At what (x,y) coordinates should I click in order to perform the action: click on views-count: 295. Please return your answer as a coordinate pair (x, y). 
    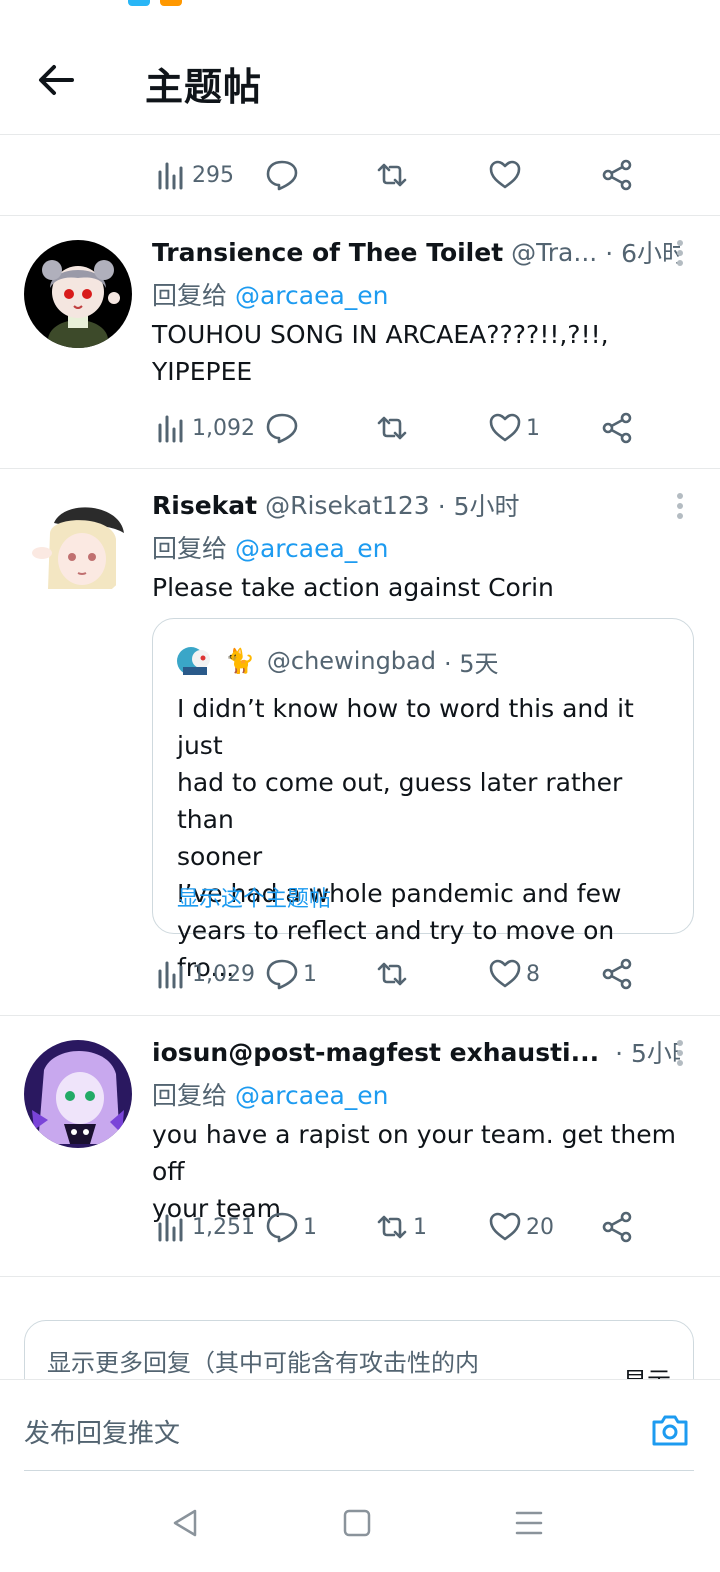
    Looking at the image, I should click on (213, 175).